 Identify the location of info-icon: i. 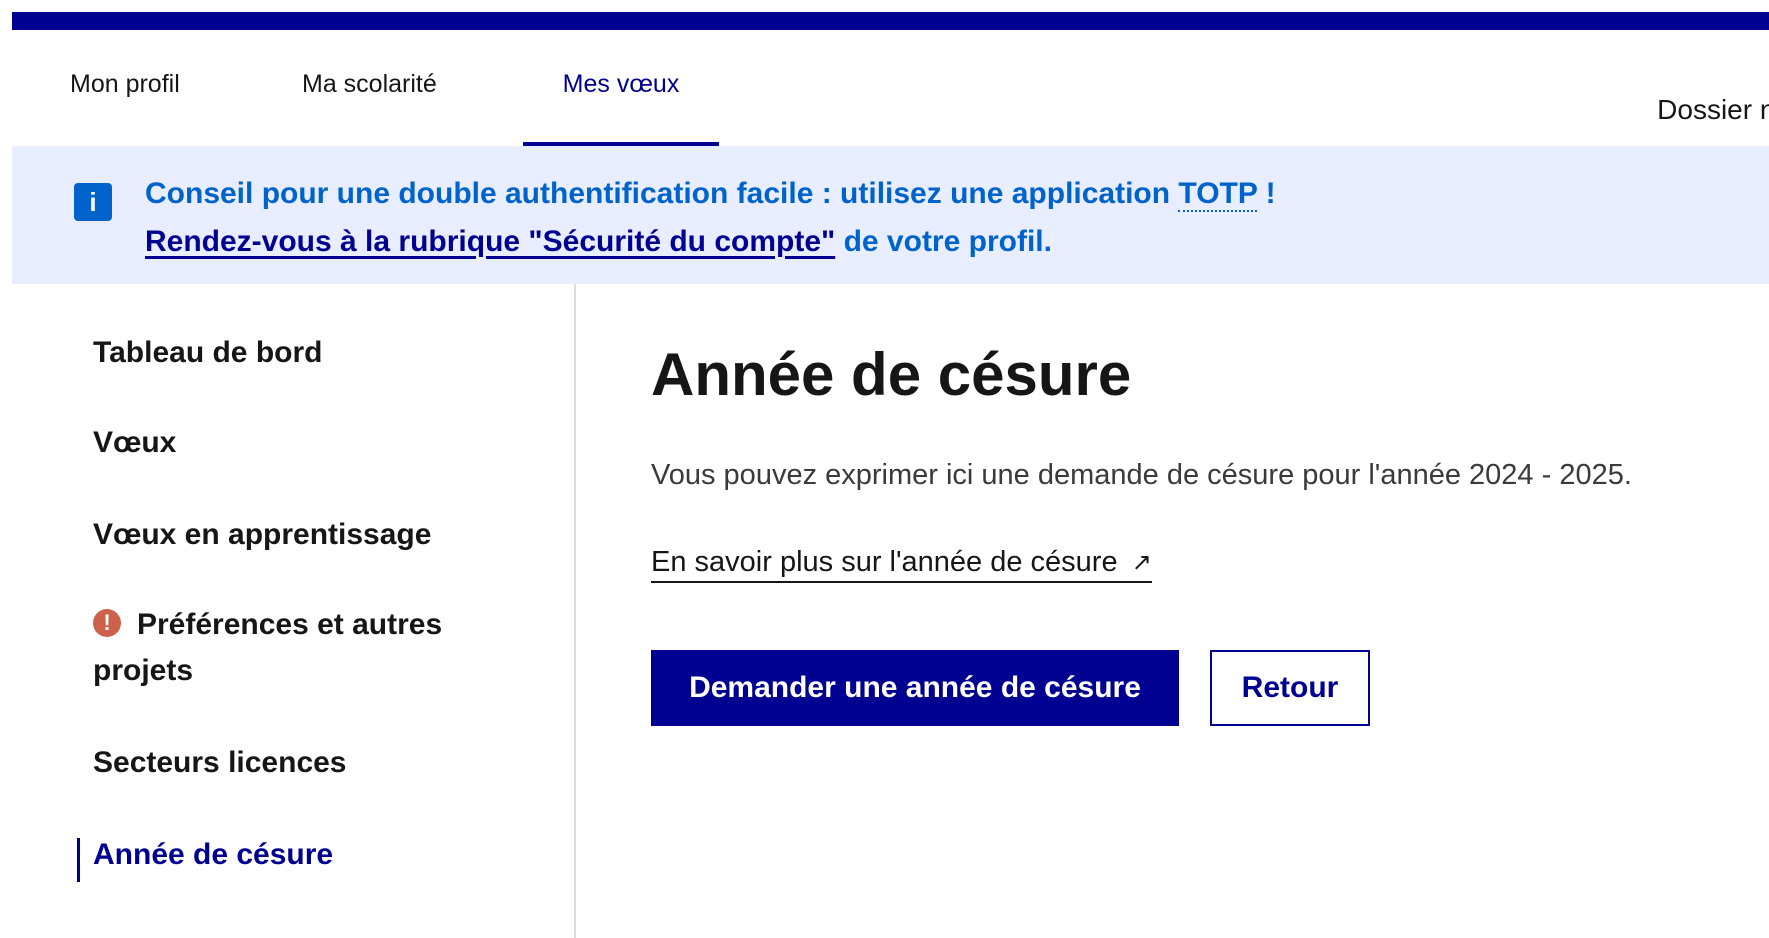
(93, 202).